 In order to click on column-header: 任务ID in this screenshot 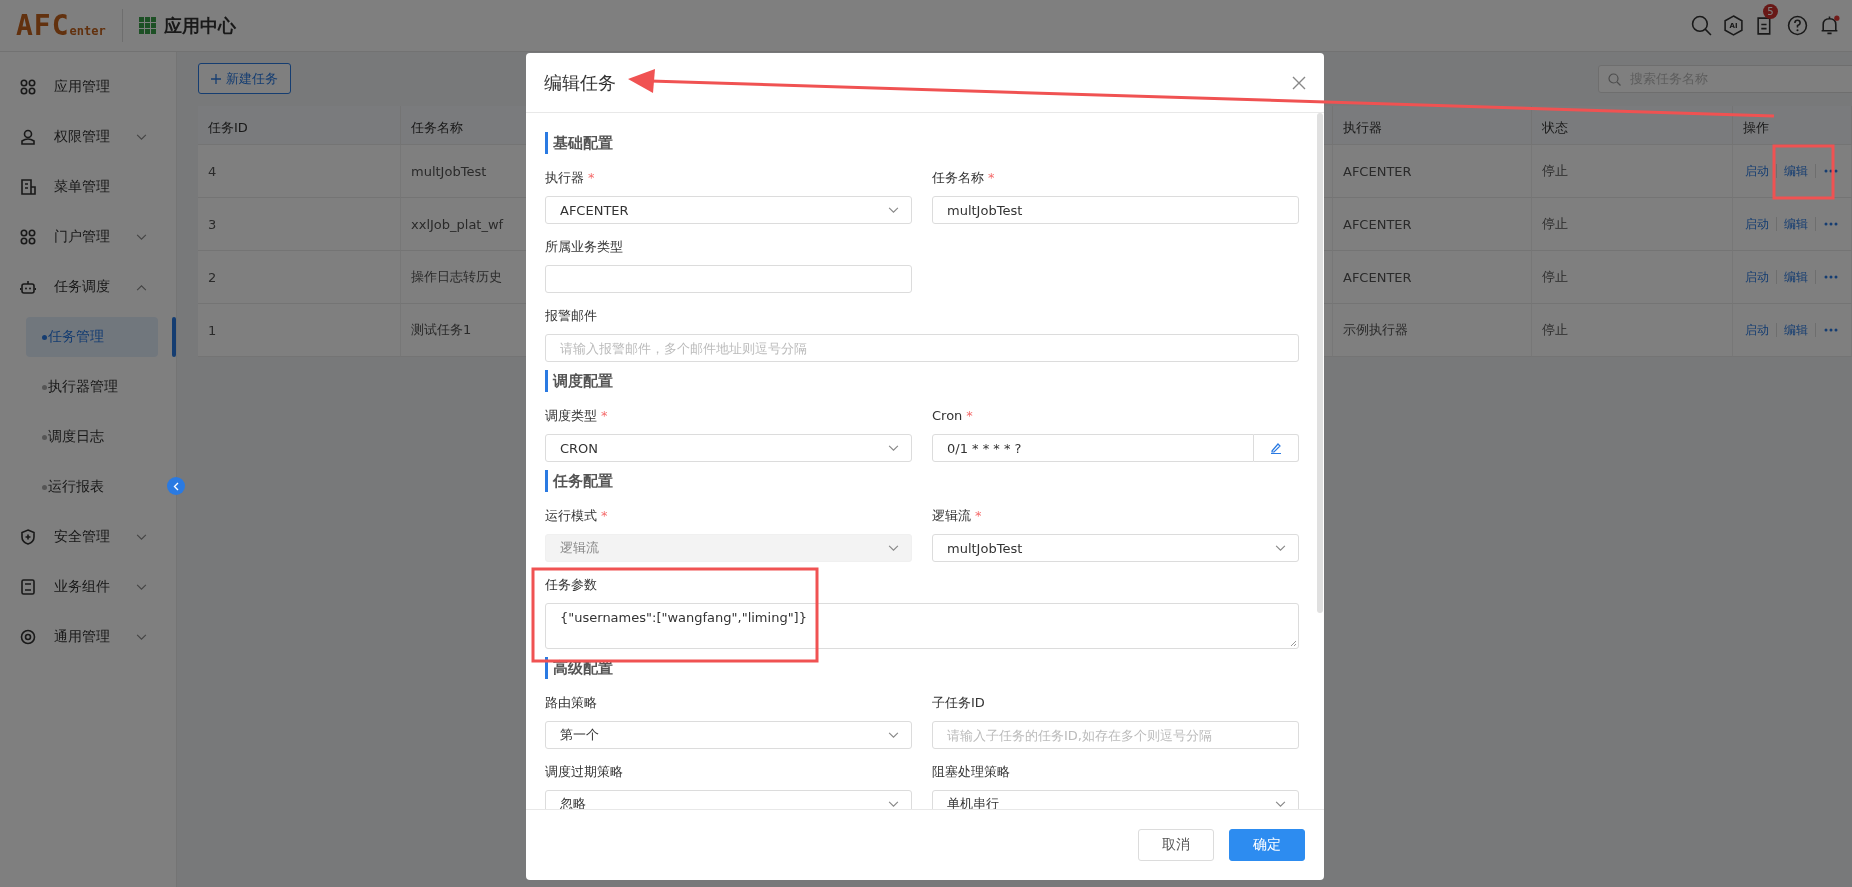, I will do `click(299, 125)`.